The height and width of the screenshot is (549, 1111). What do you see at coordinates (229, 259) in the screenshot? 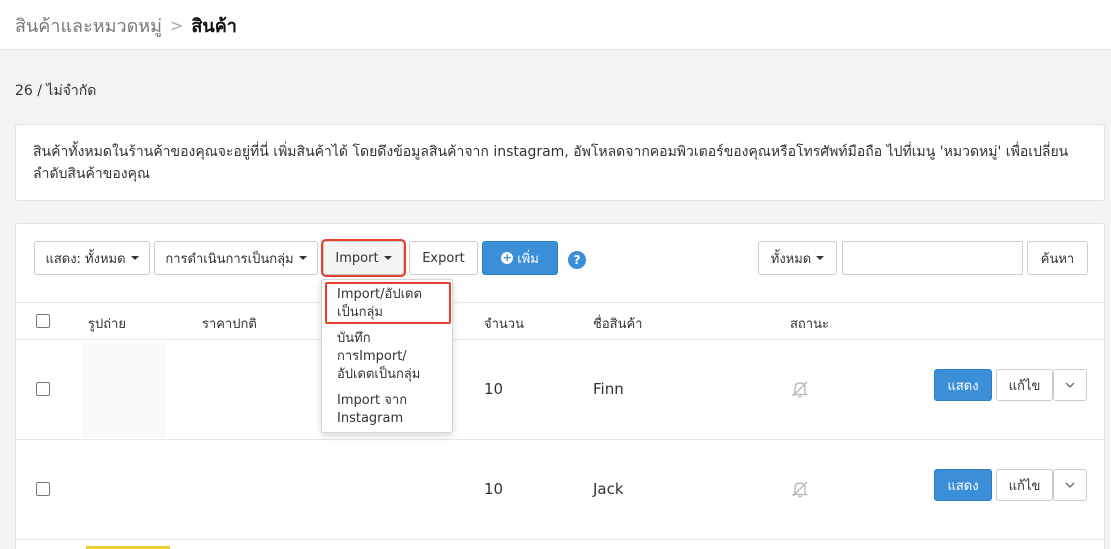
I see `bulk-action-label: การดำเนินการเป็นกลุ่ม` at bounding box center [229, 259].